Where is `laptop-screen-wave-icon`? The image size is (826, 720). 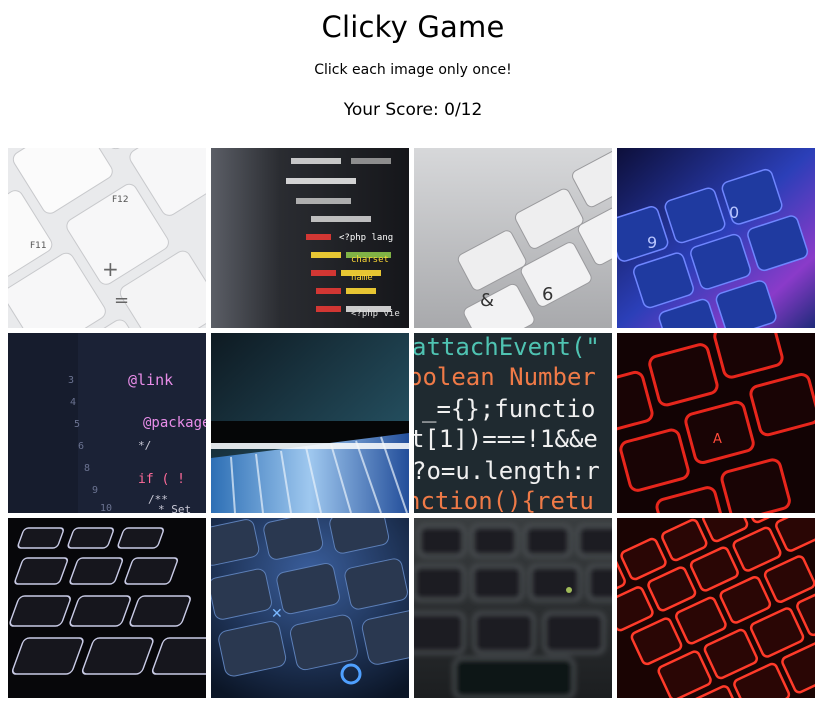
laptop-screen-wave-icon is located at coordinates (310, 423).